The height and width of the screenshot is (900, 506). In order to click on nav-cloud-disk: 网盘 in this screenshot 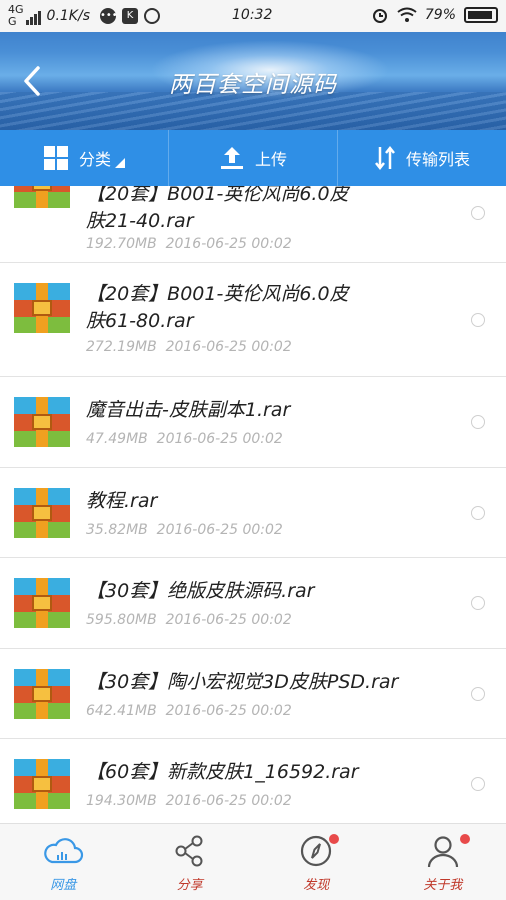, I will do `click(63, 862)`.